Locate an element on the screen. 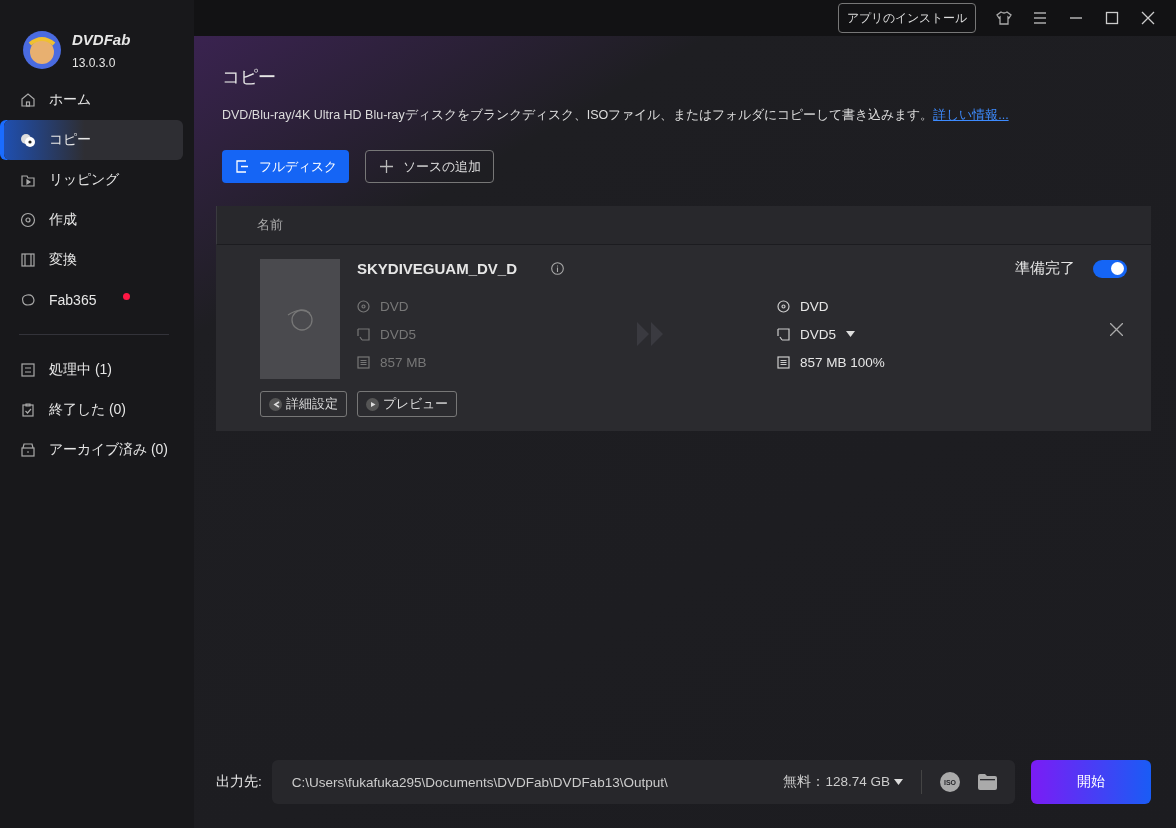  add-source-button: ソースの追加 is located at coordinates (429, 166).